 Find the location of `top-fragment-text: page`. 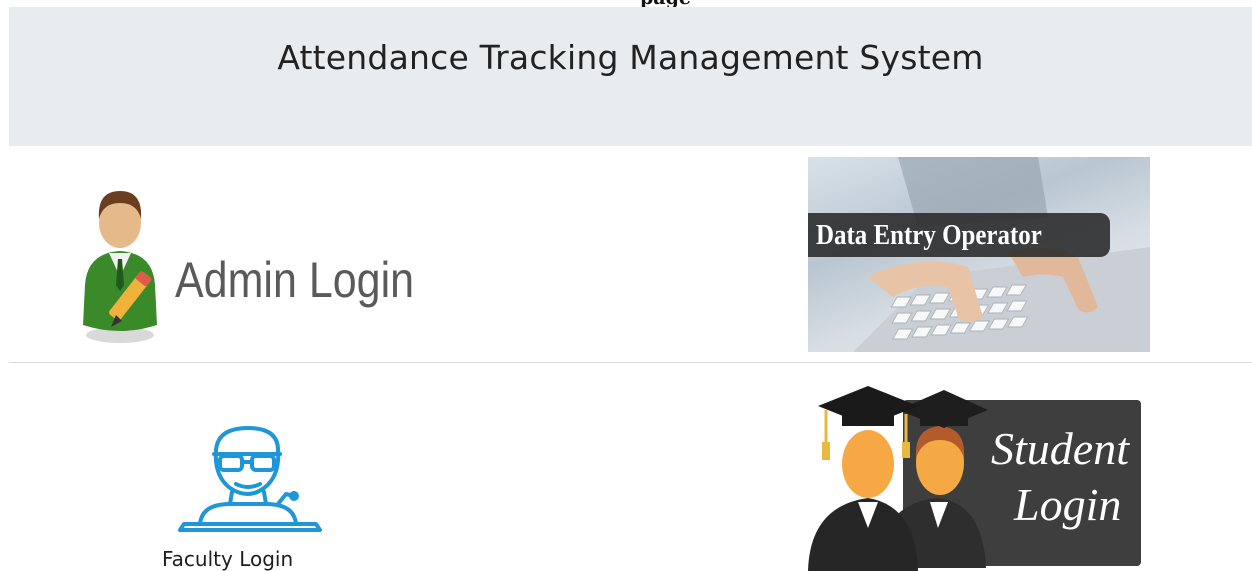

top-fragment-text: page is located at coordinates (665, 3).